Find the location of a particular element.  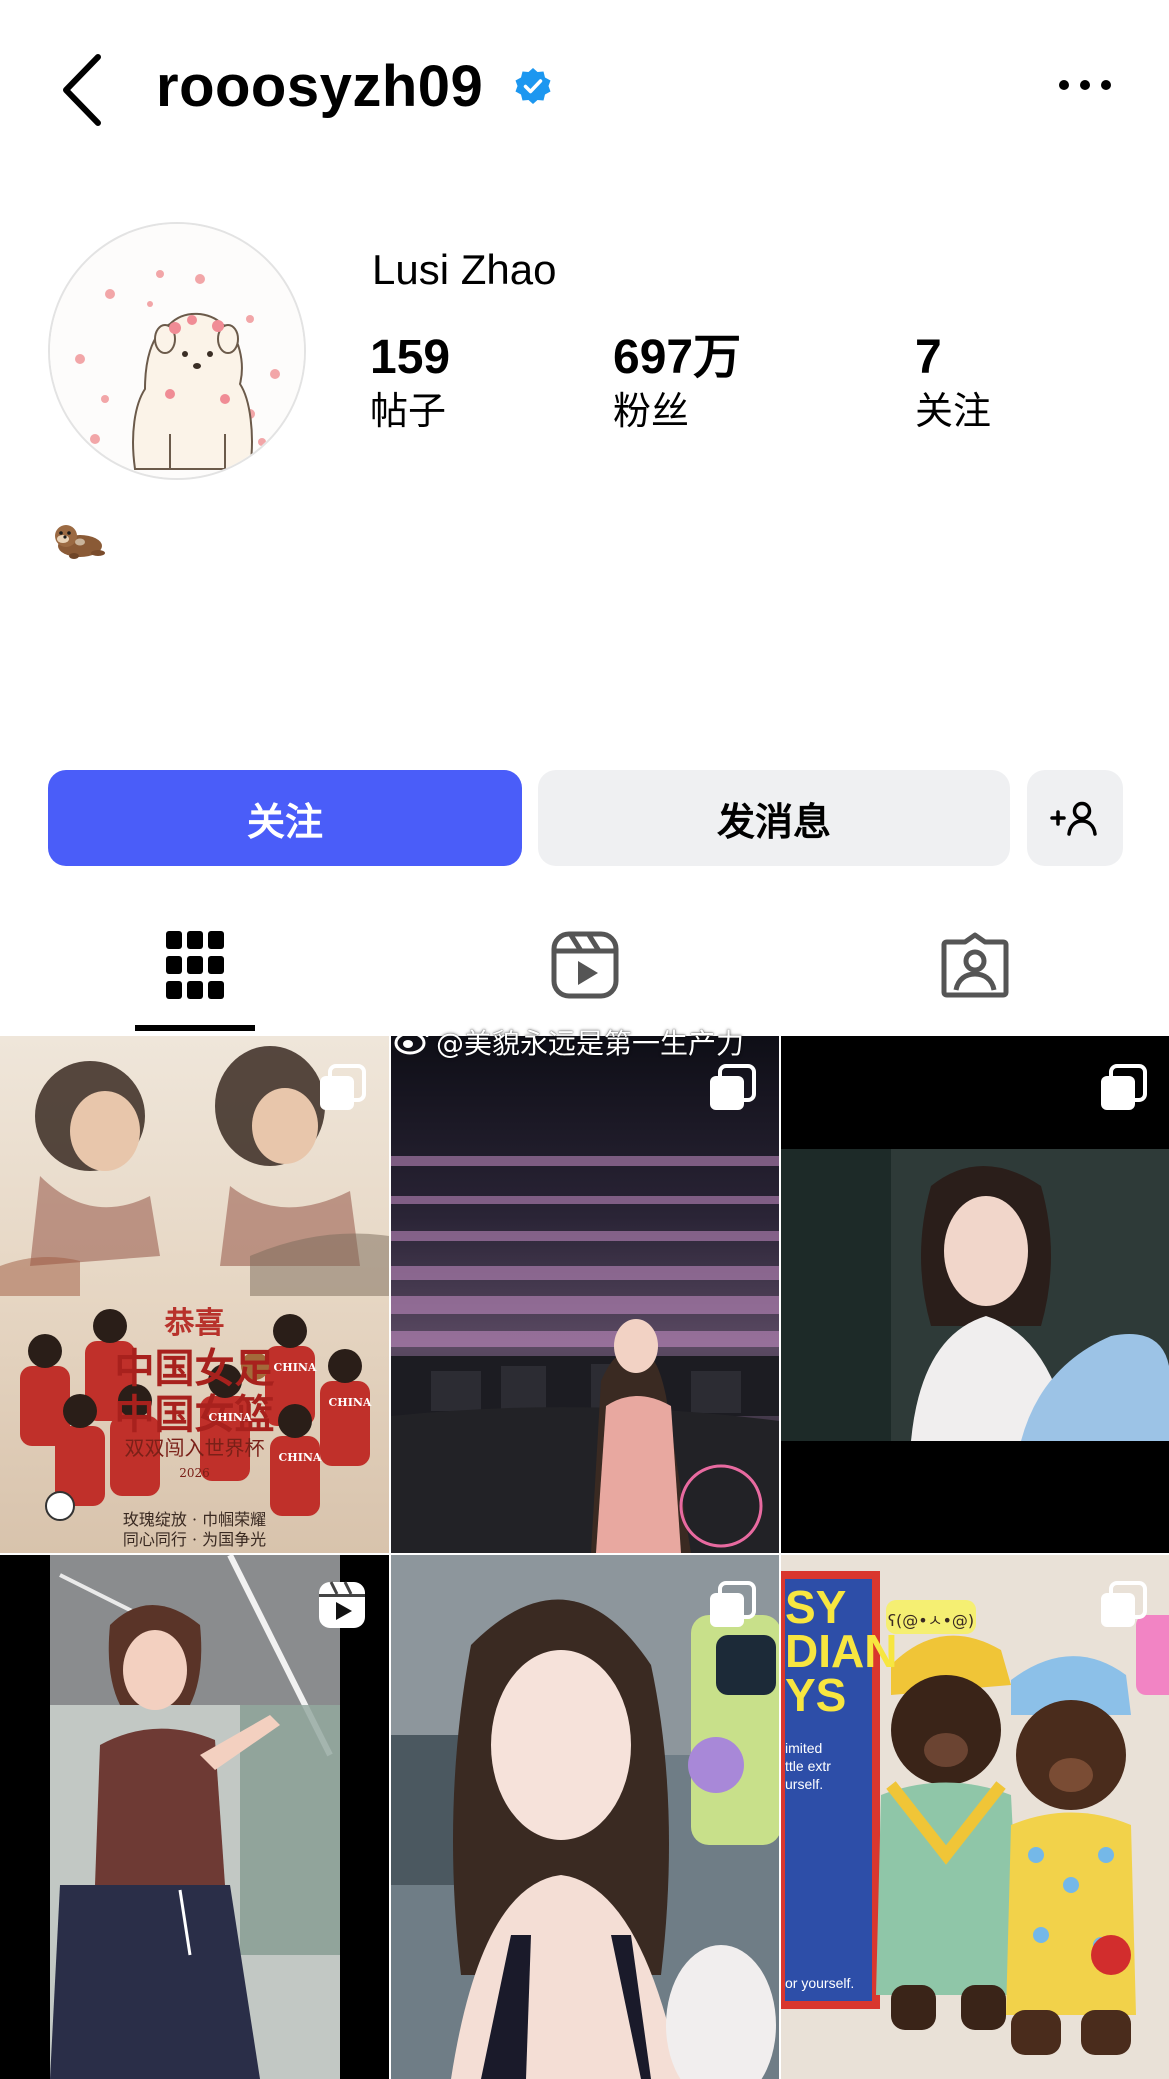

otter-emoji-icon is located at coordinates (80, 542).